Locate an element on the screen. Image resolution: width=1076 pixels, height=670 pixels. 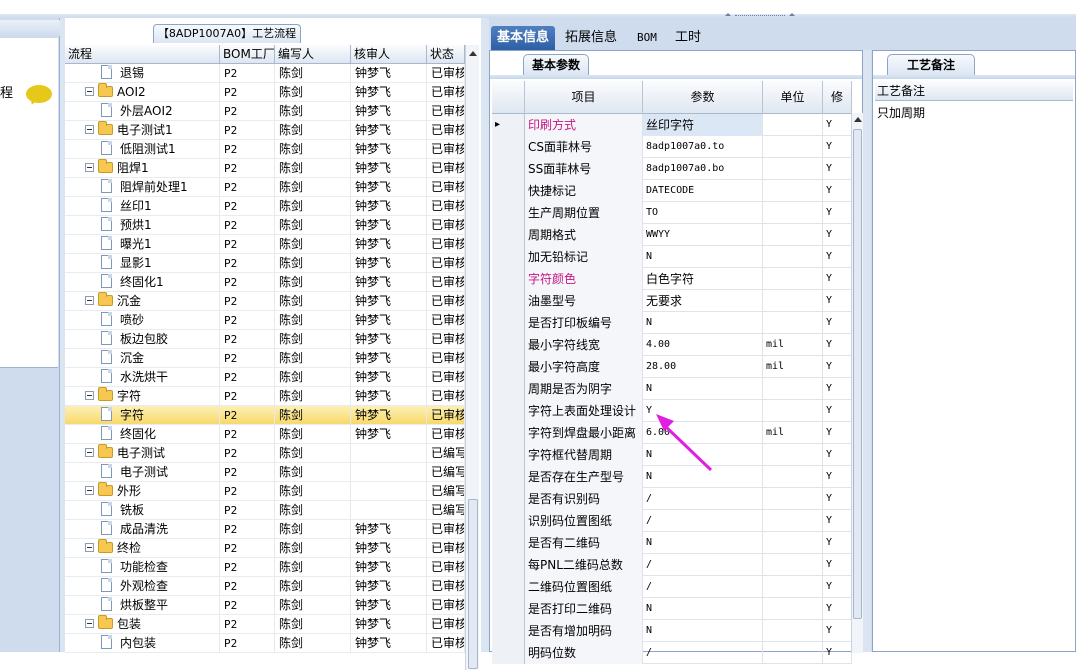
param-row: 是否有增加明码 N Y is located at coordinates (672, 631).